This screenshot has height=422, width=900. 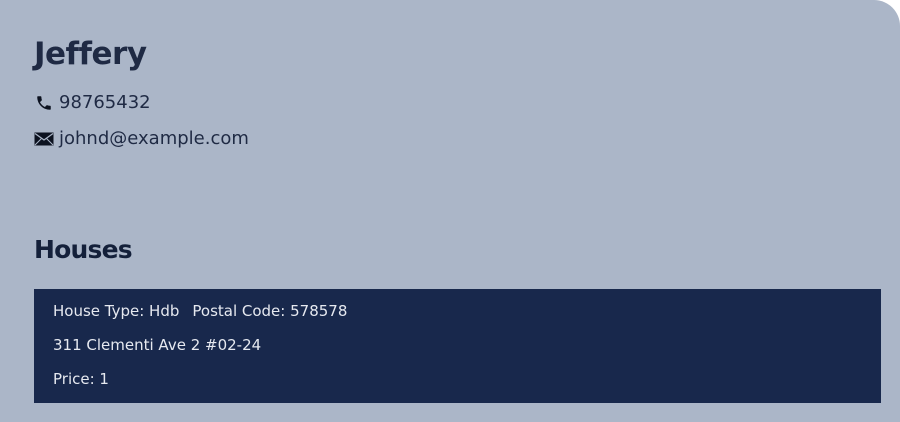 I want to click on phone-icon, so click(x=44, y=103).